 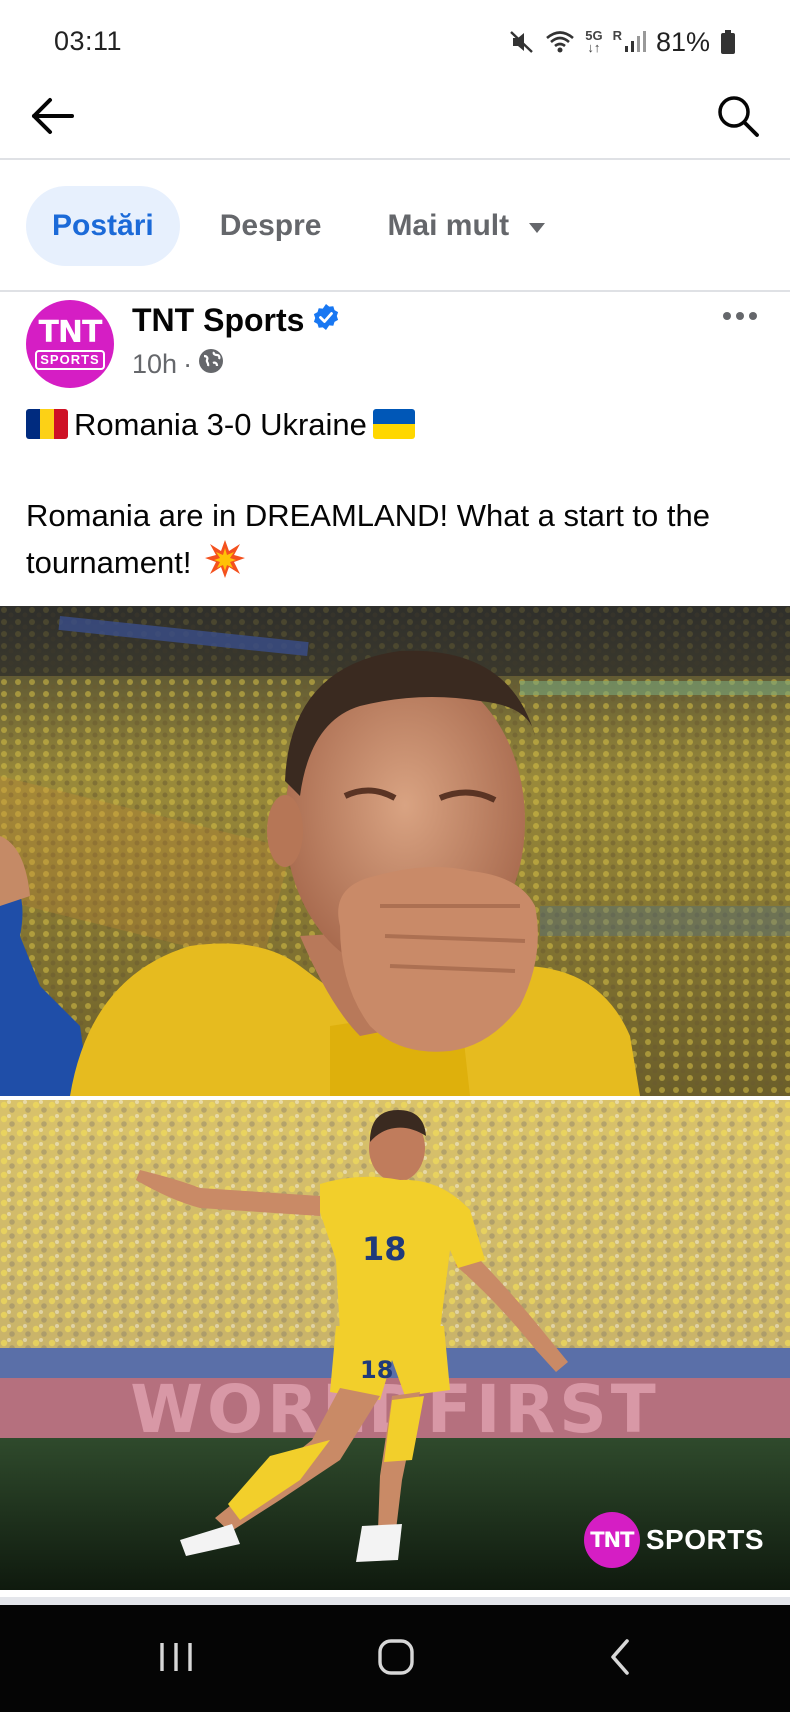 I want to click on recent-apps-icon, so click(x=176, y=1659).